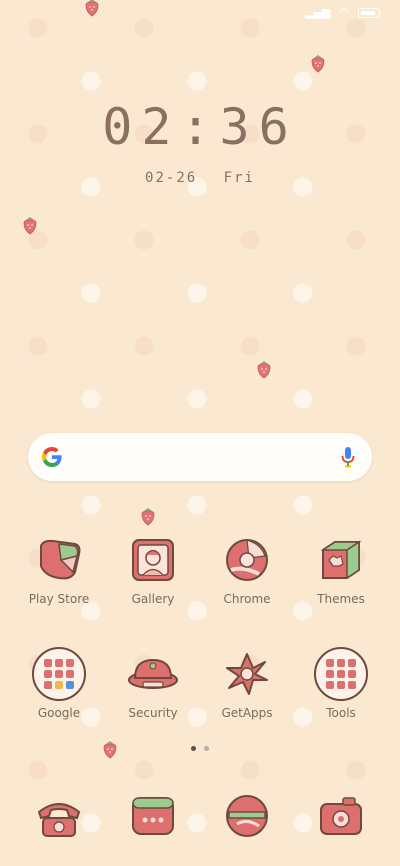  I want to click on getapps-icon, so click(247, 674).